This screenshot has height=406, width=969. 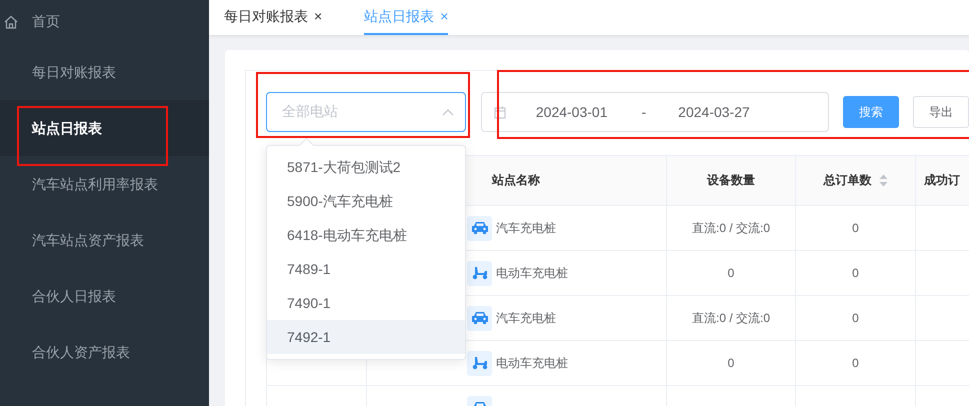 I want to click on caret-icon, so click(x=448, y=112).